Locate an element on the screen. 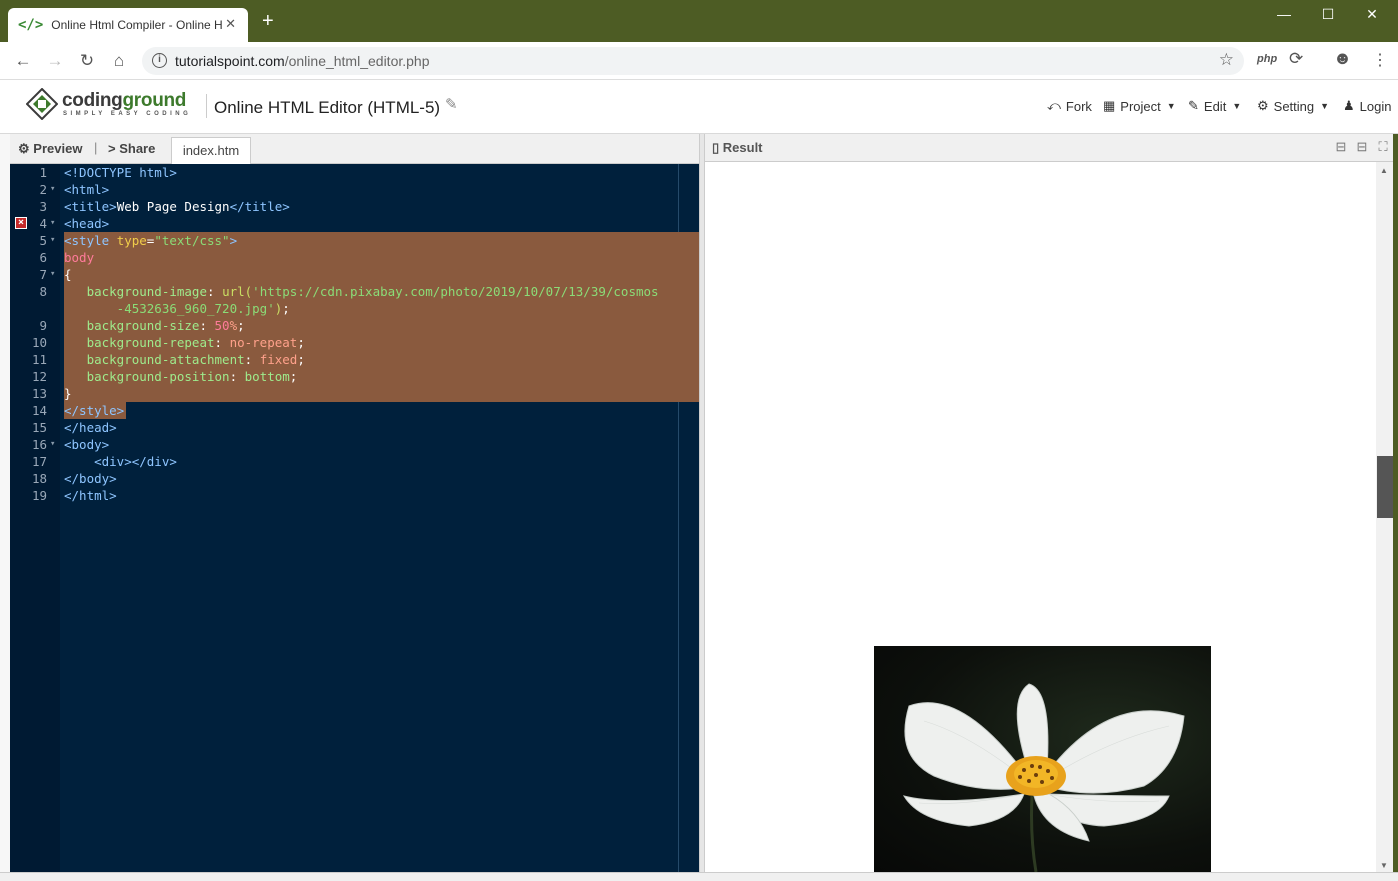 Image resolution: width=1398 pixels, height=881 pixels. restore-icon: ⊟ is located at coordinates (1362, 147).